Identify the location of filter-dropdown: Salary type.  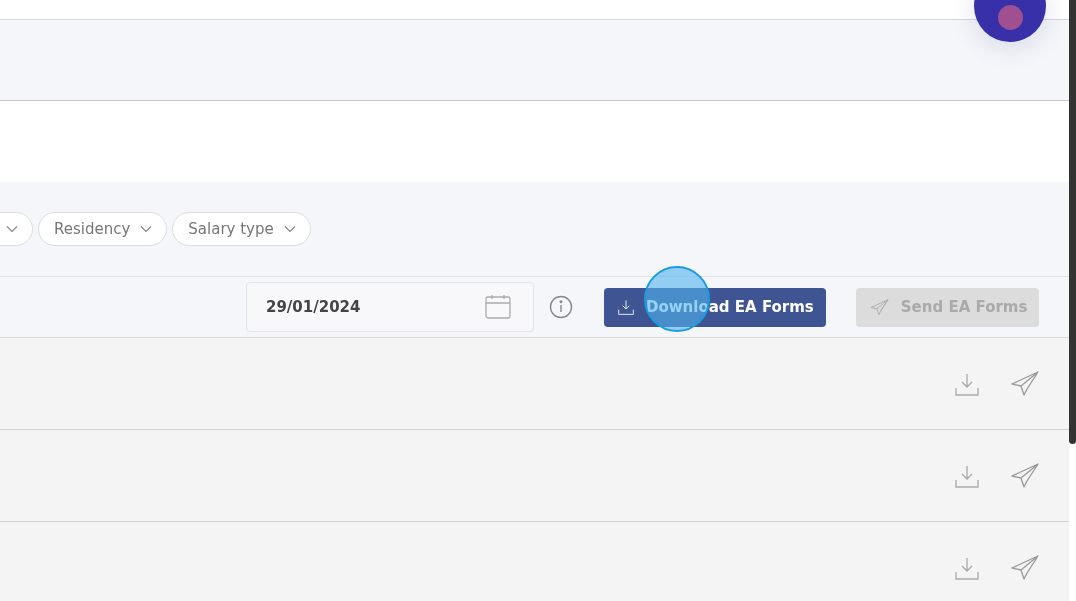
(241, 229).